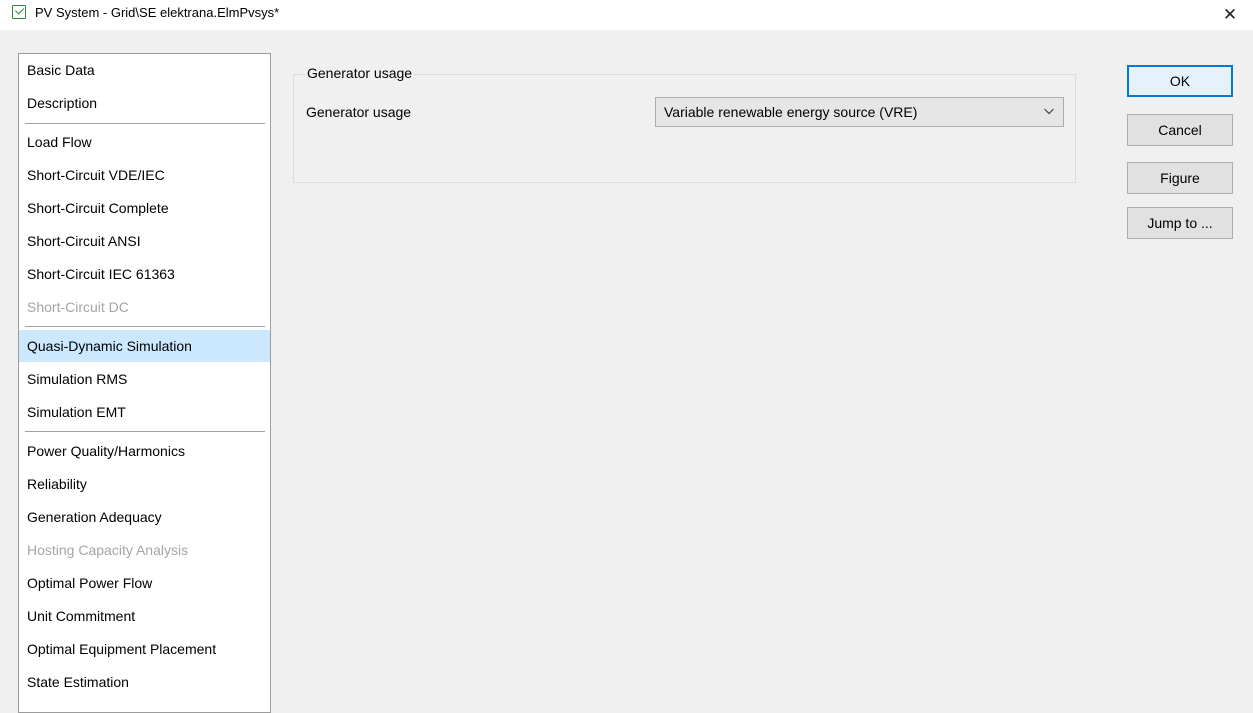 The image size is (1253, 713). I want to click on nav-item-optimal-equipment-placement: Optimal Equipment Placement, so click(144, 649).